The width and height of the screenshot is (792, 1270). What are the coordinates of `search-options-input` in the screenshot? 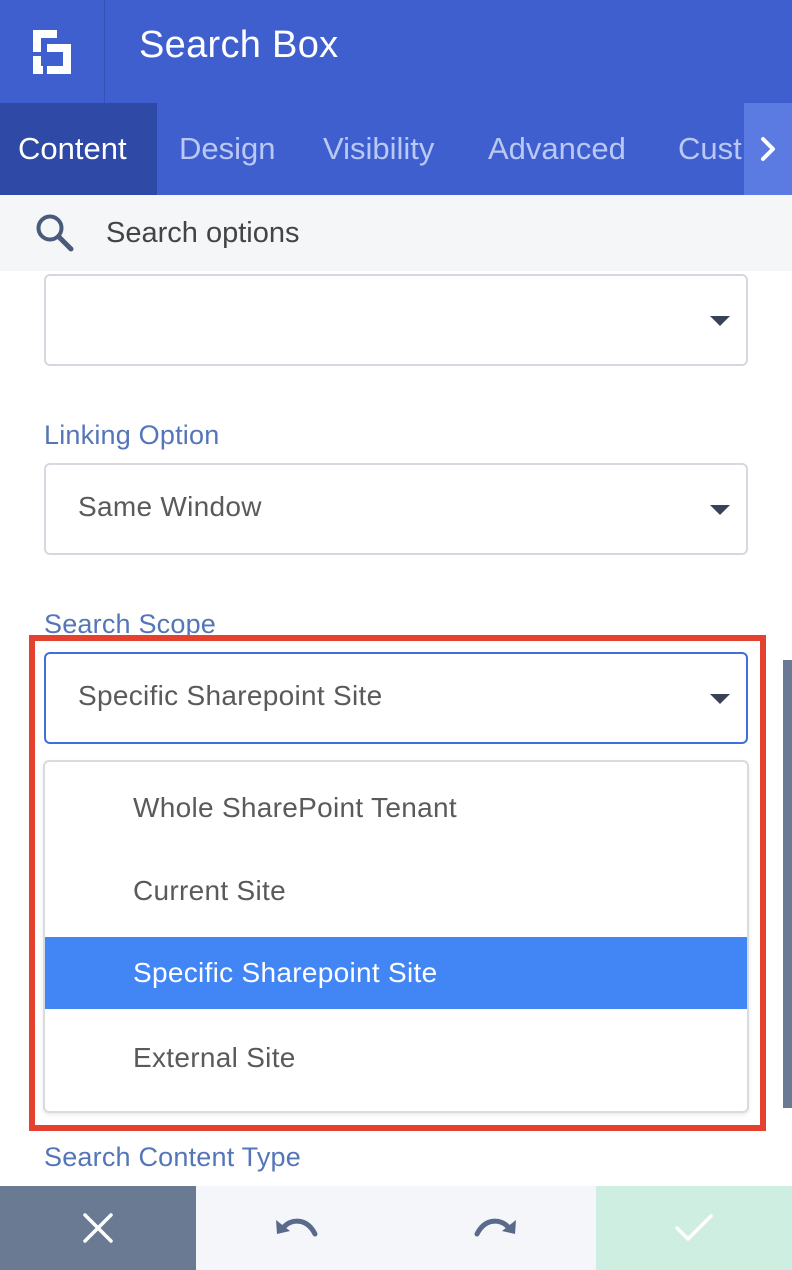 It's located at (406, 233).